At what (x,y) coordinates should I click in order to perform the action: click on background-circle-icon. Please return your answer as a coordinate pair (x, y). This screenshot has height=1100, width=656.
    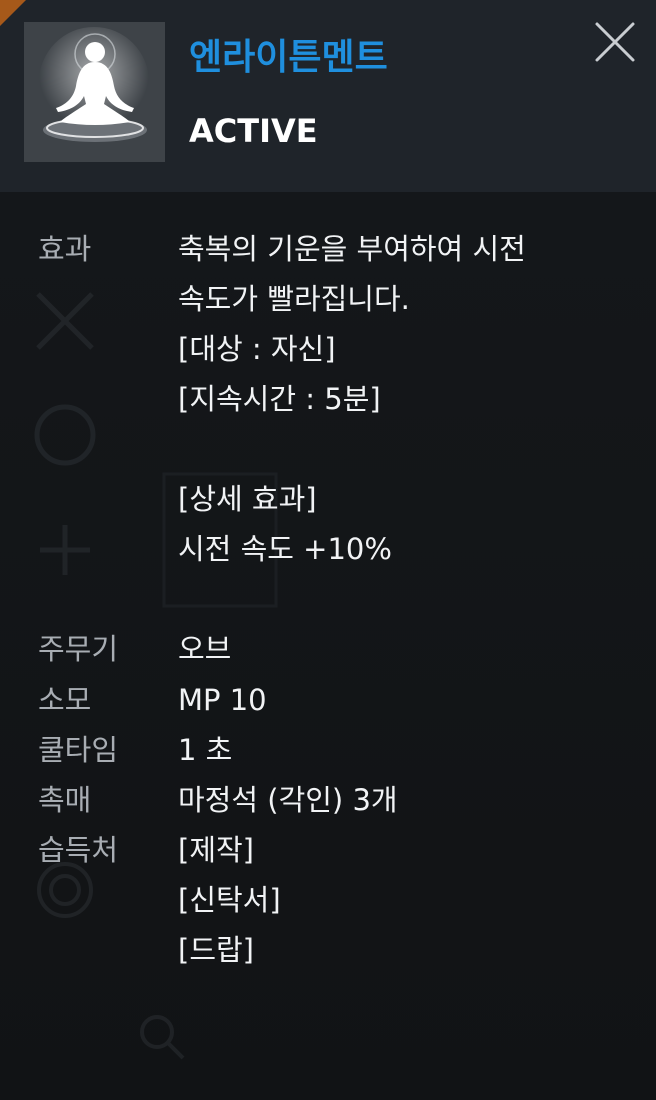
    Looking at the image, I should click on (65, 437).